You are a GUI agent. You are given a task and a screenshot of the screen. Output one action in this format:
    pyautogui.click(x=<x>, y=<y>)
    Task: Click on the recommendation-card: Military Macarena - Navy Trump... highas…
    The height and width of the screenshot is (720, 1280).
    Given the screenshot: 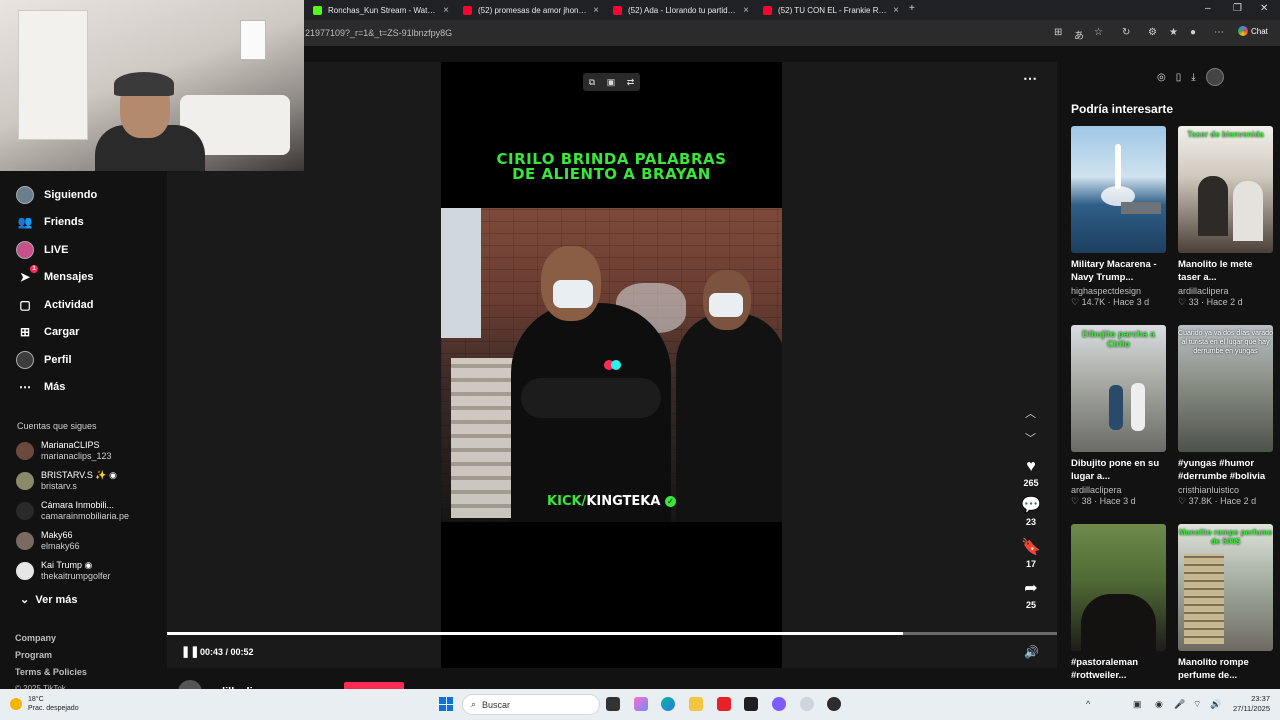 What is the action you would take?
    pyautogui.click(x=1118, y=217)
    